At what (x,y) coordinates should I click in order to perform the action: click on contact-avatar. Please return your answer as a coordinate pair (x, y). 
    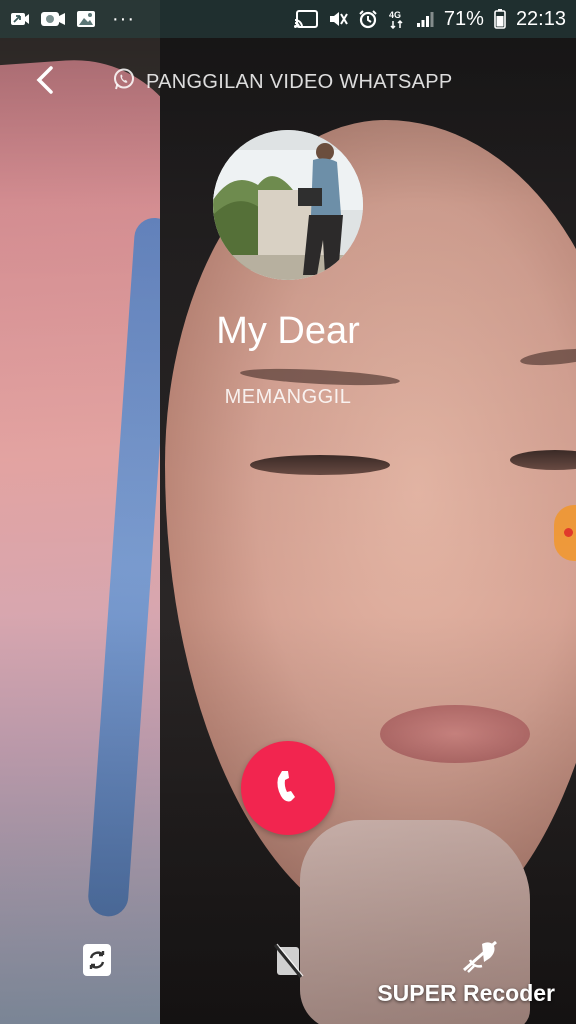
    Looking at the image, I should click on (288, 205).